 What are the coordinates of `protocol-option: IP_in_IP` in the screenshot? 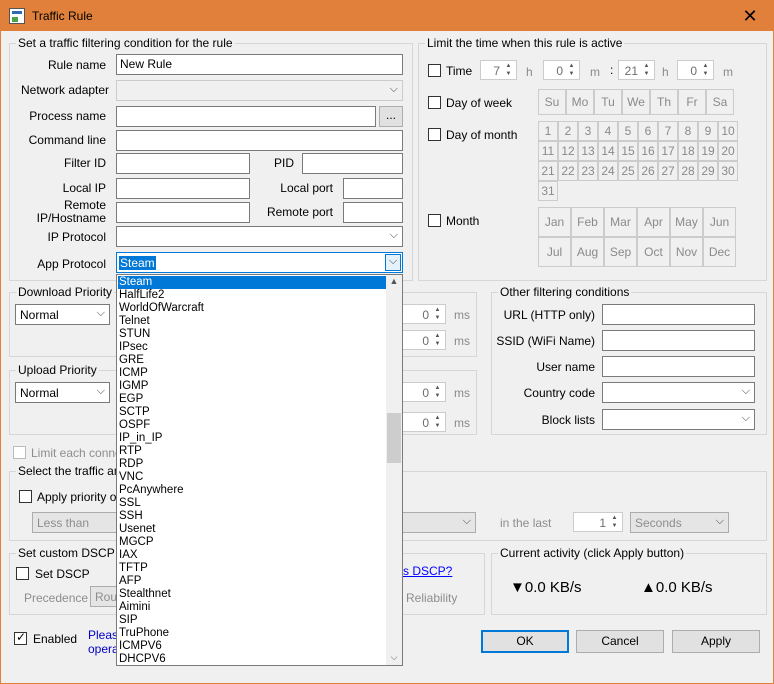 It's located at (140, 438).